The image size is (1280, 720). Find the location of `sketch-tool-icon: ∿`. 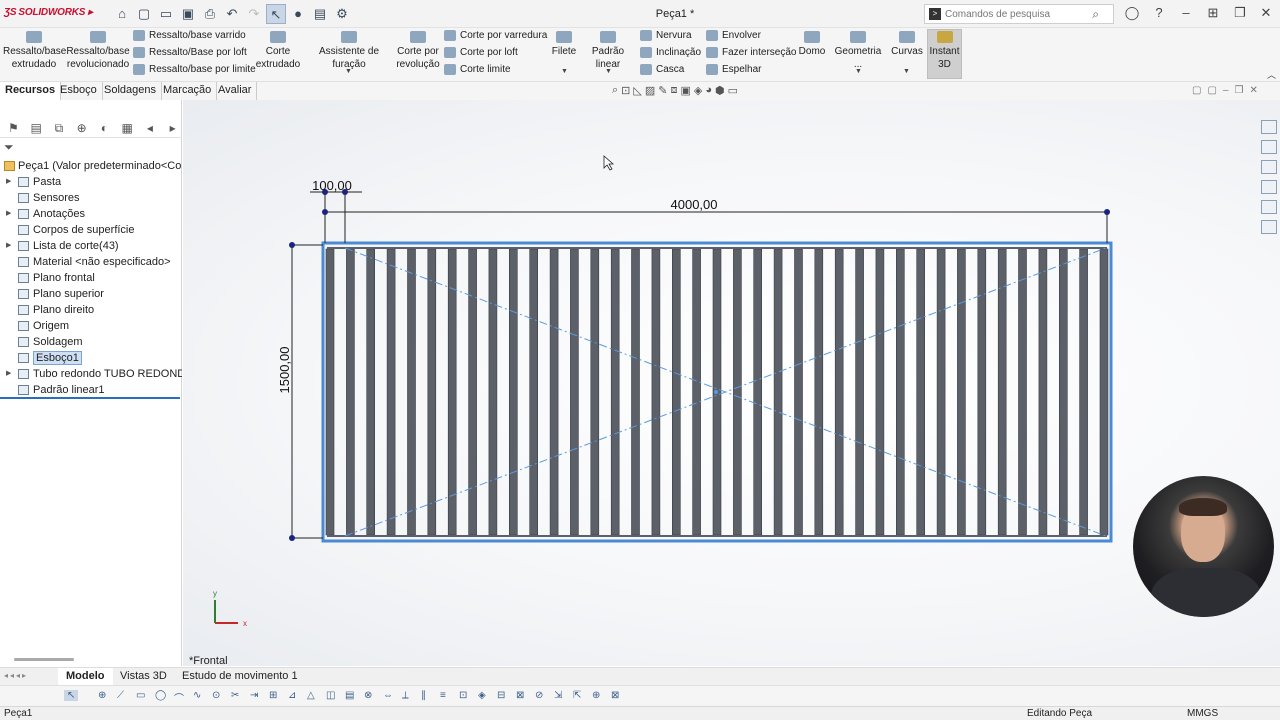

sketch-tool-icon: ∿ is located at coordinates (197, 695).